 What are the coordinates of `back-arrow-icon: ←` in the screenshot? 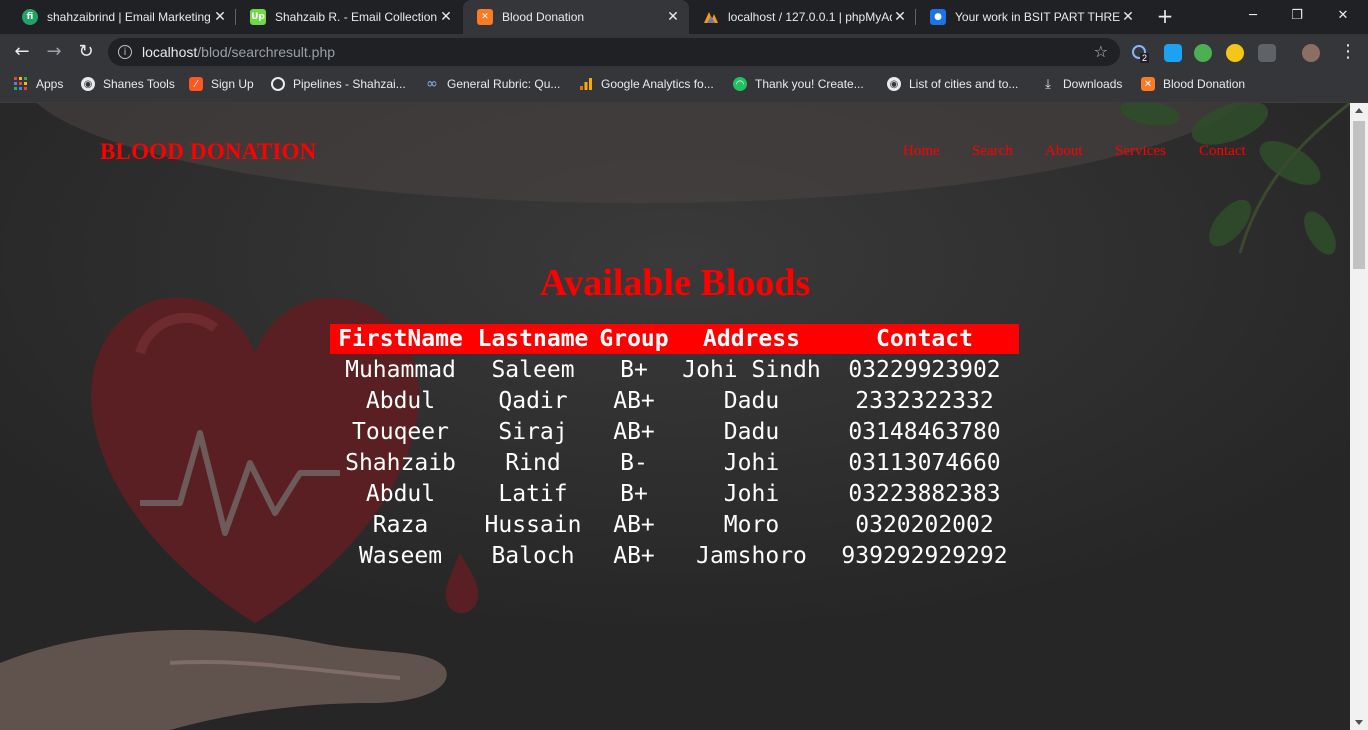 It's located at (22, 52).